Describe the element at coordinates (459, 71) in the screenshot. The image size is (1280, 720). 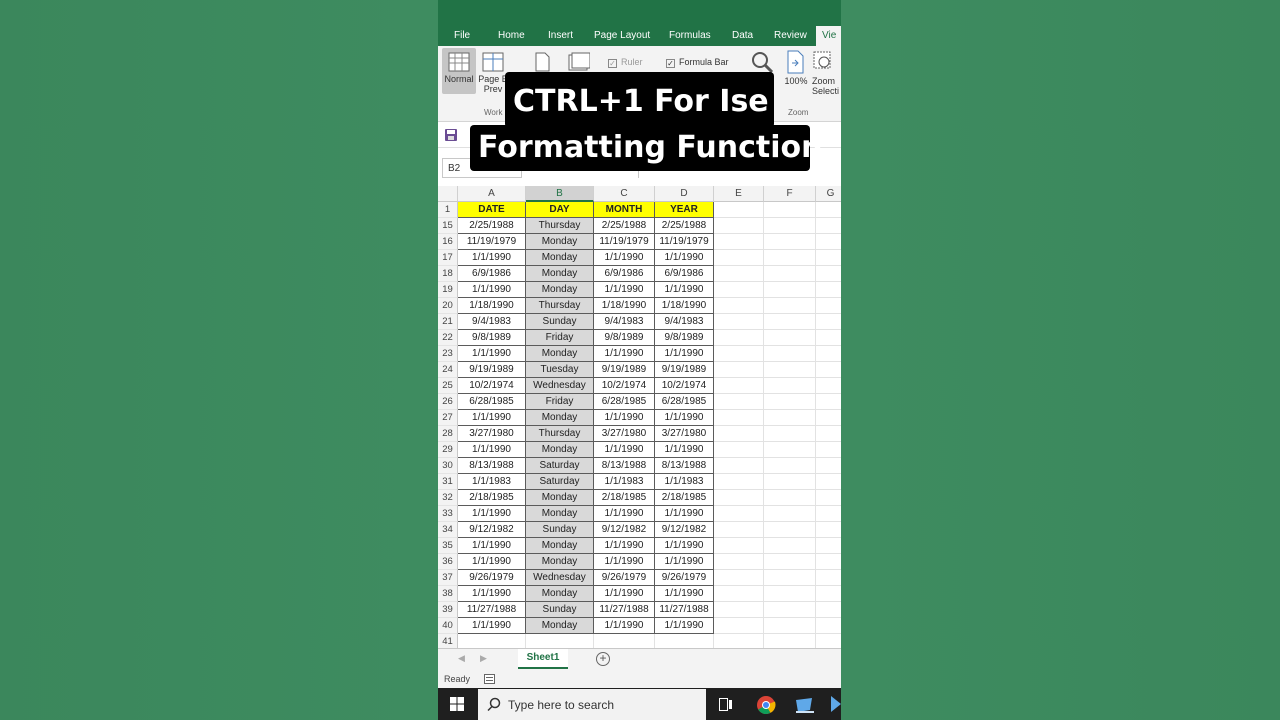
I see `normal-view-button: Normal` at that location.